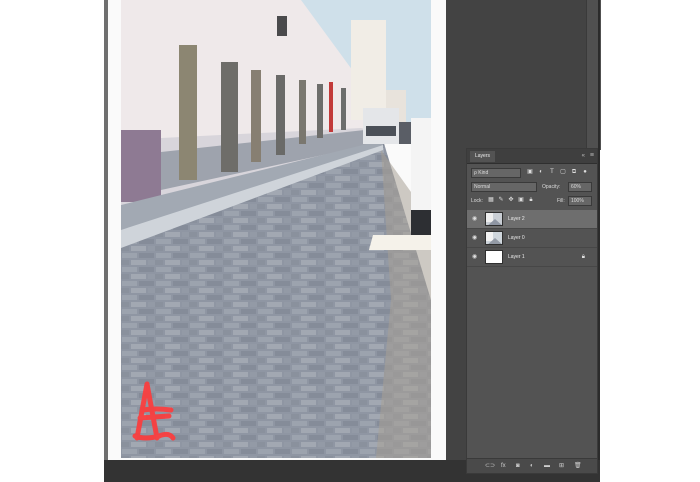 This screenshot has height=482, width=700. I want to click on lock-transparent-icon: ▦, so click(491, 200).